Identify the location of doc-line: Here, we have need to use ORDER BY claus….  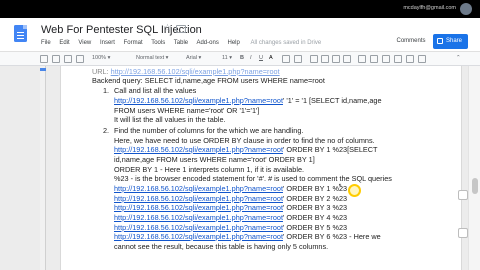
(244, 140).